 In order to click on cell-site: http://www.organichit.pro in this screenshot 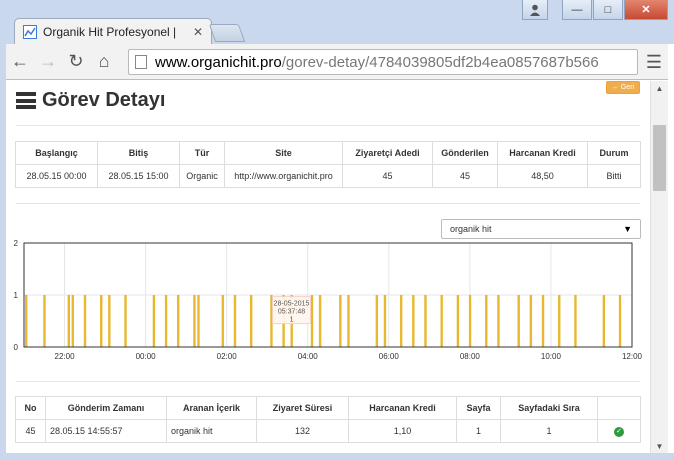, I will do `click(283, 176)`.